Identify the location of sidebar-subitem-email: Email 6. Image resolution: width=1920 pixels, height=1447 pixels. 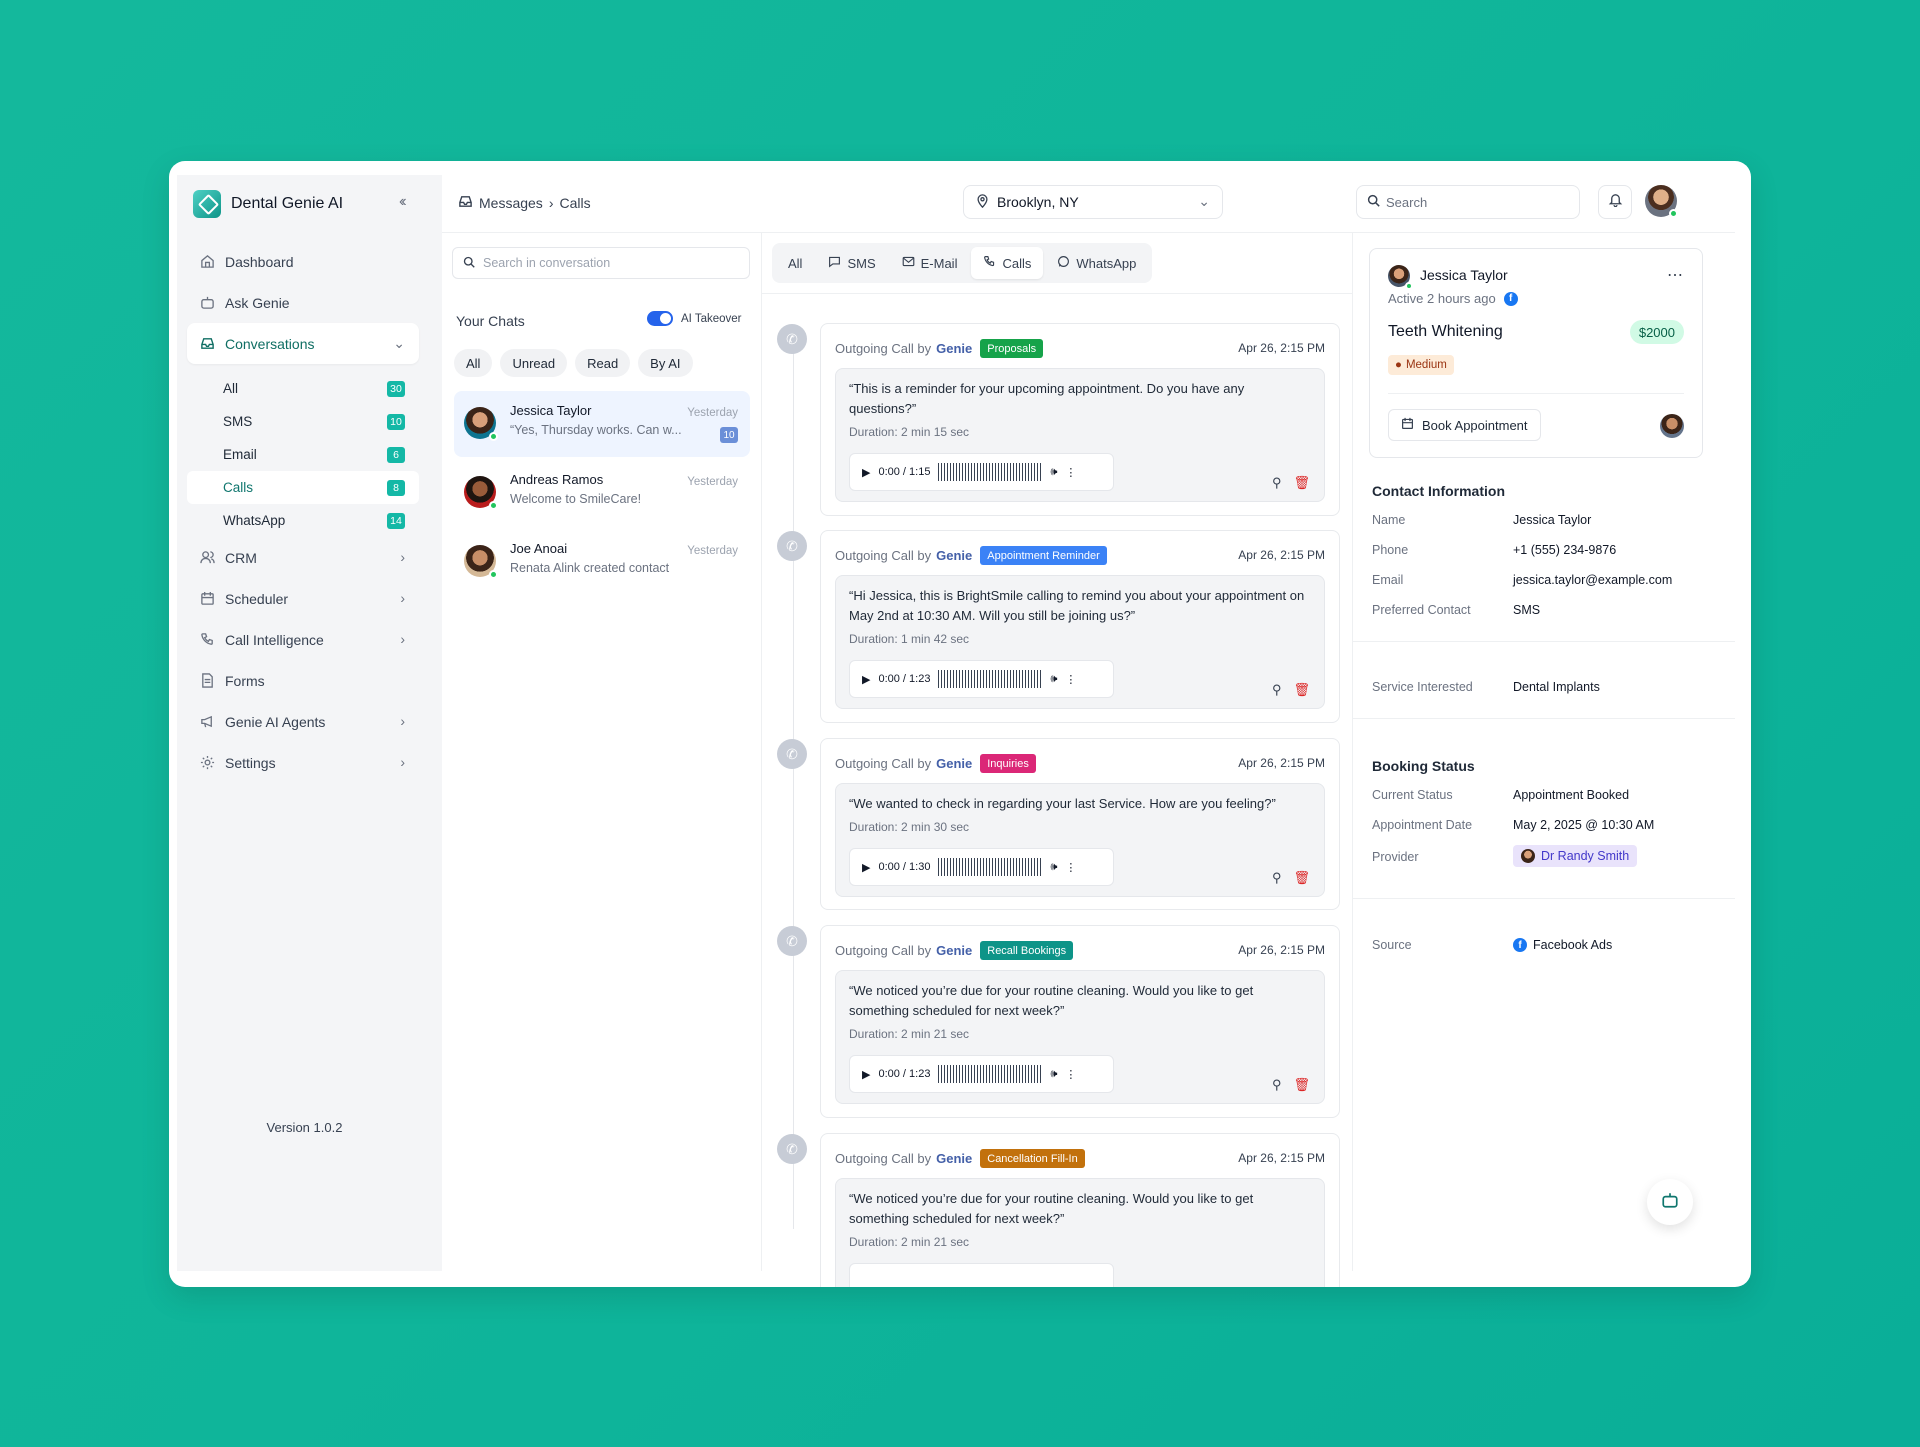
(303, 454).